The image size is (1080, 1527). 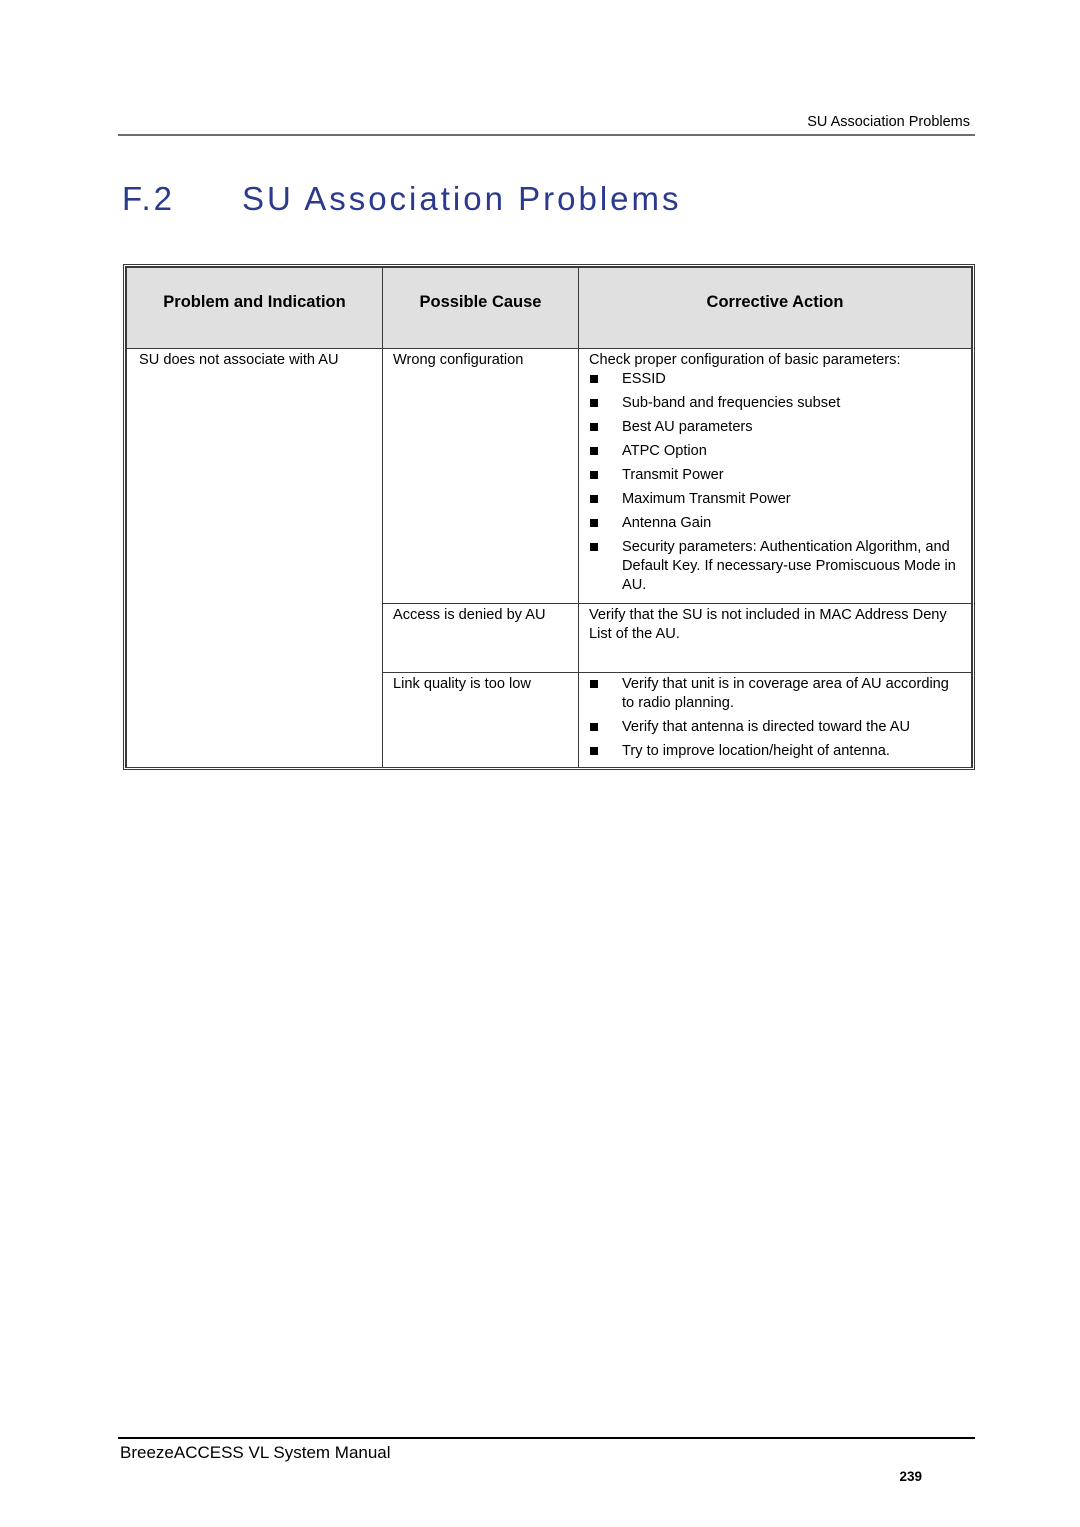 What do you see at coordinates (546, 1460) in the screenshot?
I see `page-footer: BreezeACCESS VL System Manual 239` at bounding box center [546, 1460].